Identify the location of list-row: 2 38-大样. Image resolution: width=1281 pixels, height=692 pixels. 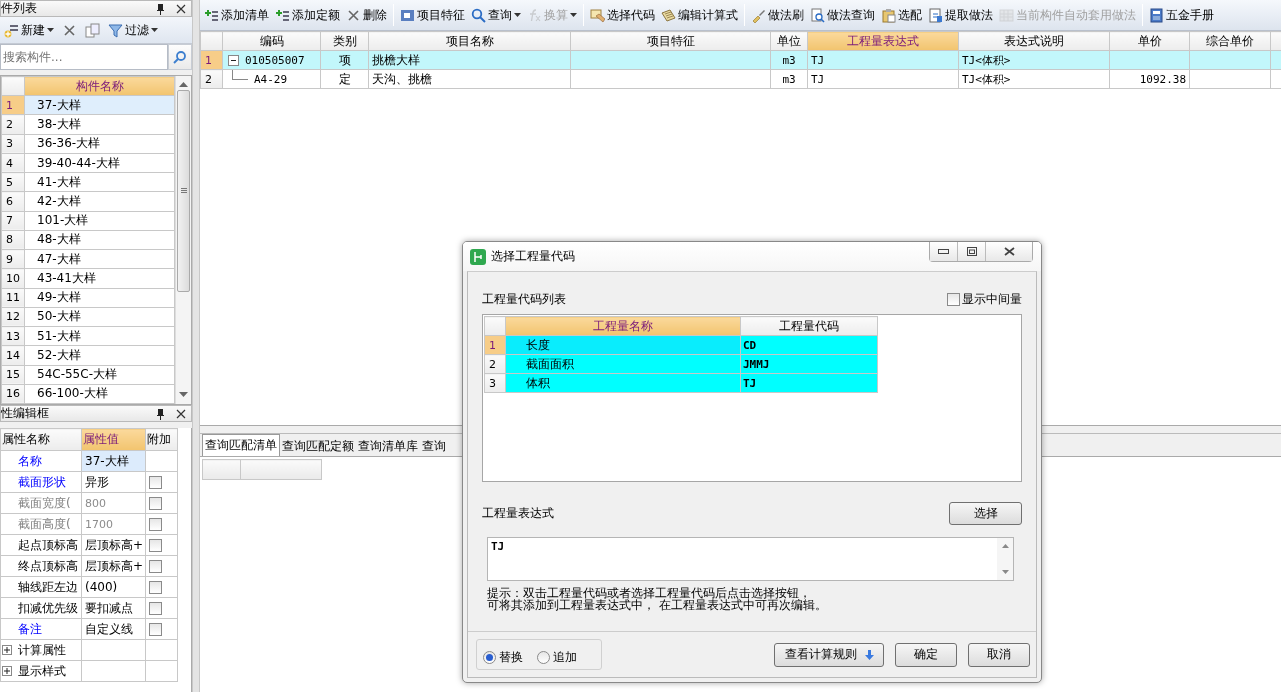
(88, 124).